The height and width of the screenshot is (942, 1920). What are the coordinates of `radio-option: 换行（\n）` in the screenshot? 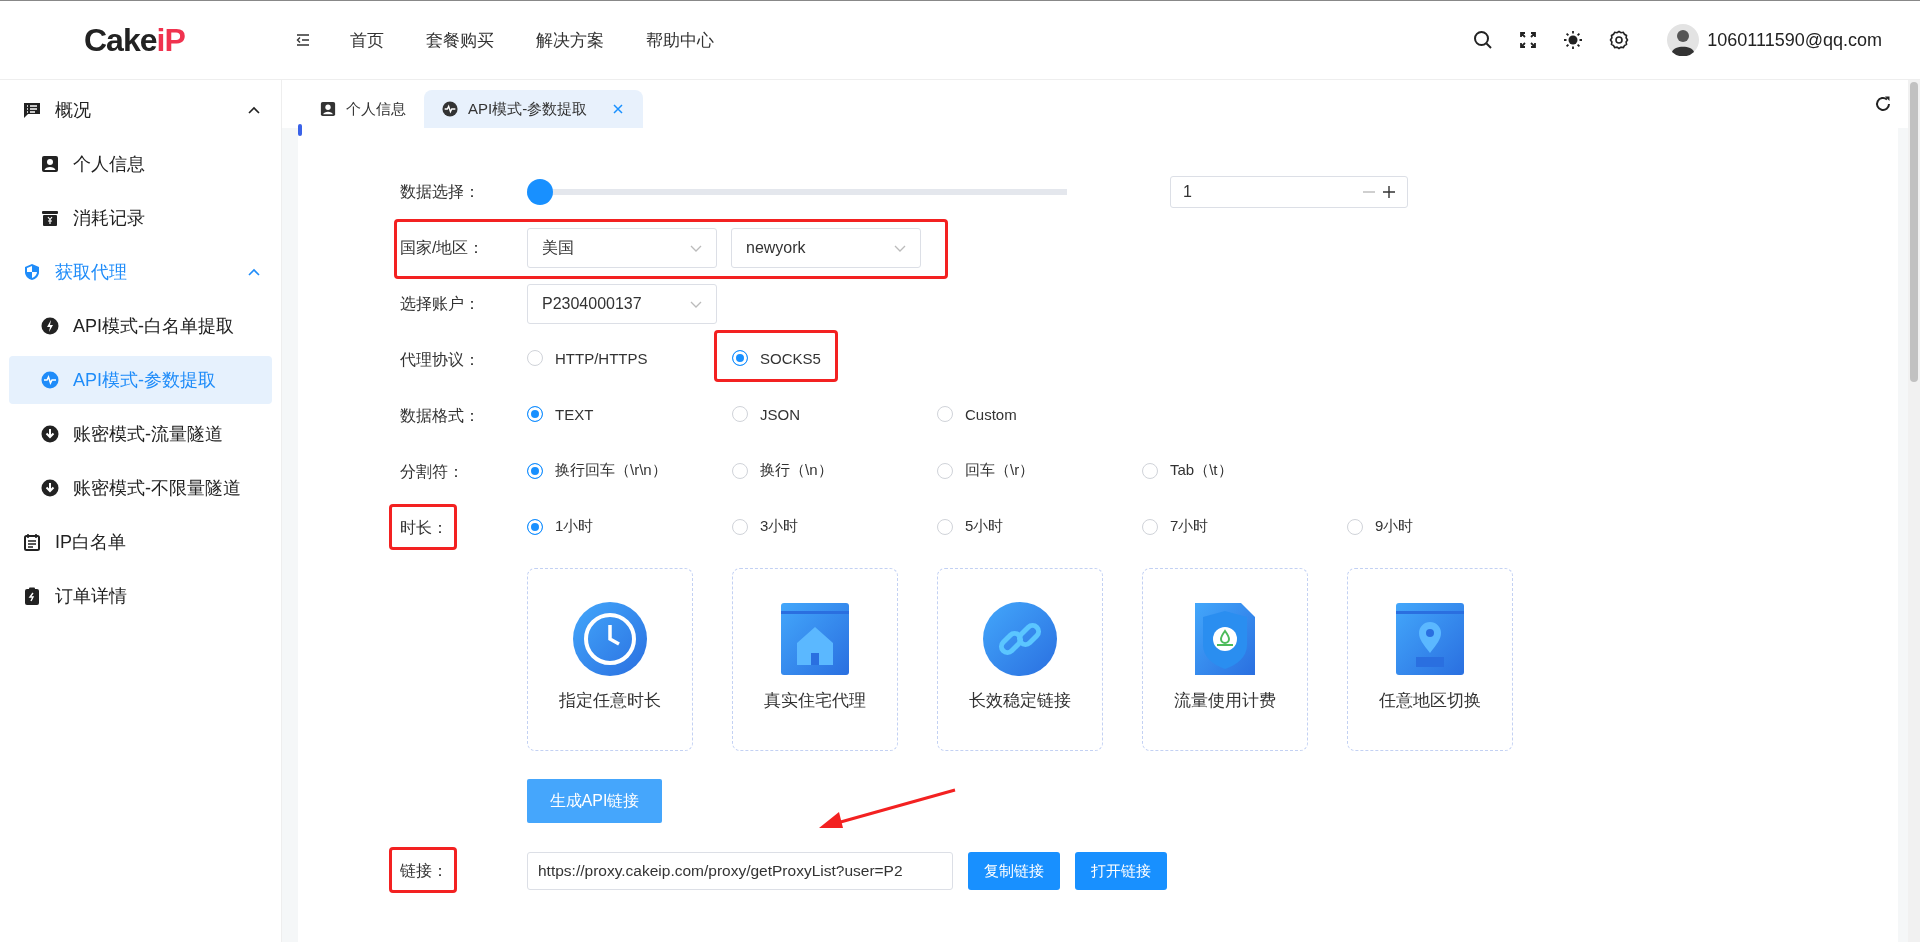 It's located at (782, 471).